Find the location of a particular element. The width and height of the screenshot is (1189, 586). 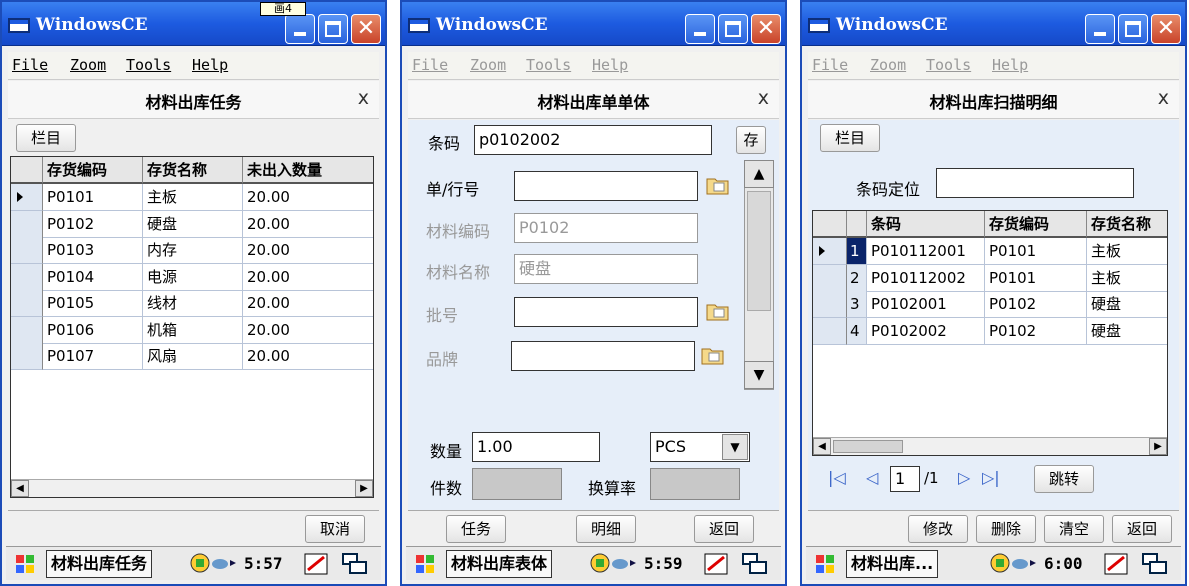

table-row: 2 P010112002 P0101 主板 is located at coordinates (990, 278).